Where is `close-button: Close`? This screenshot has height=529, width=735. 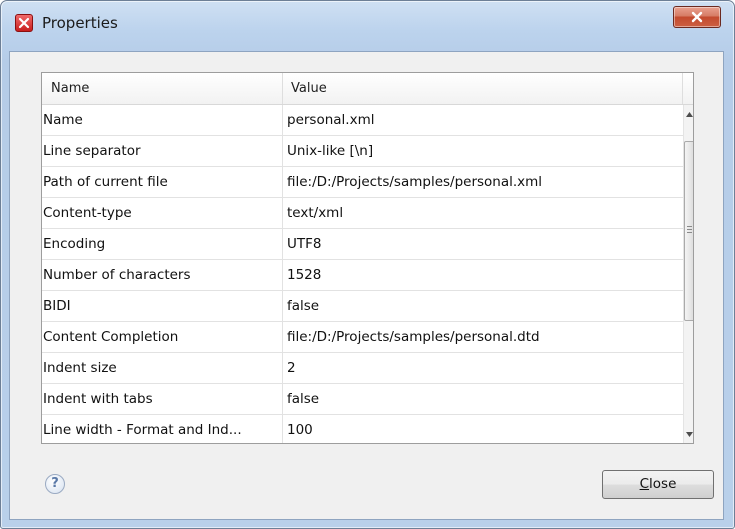
close-button: Close is located at coordinates (658, 484).